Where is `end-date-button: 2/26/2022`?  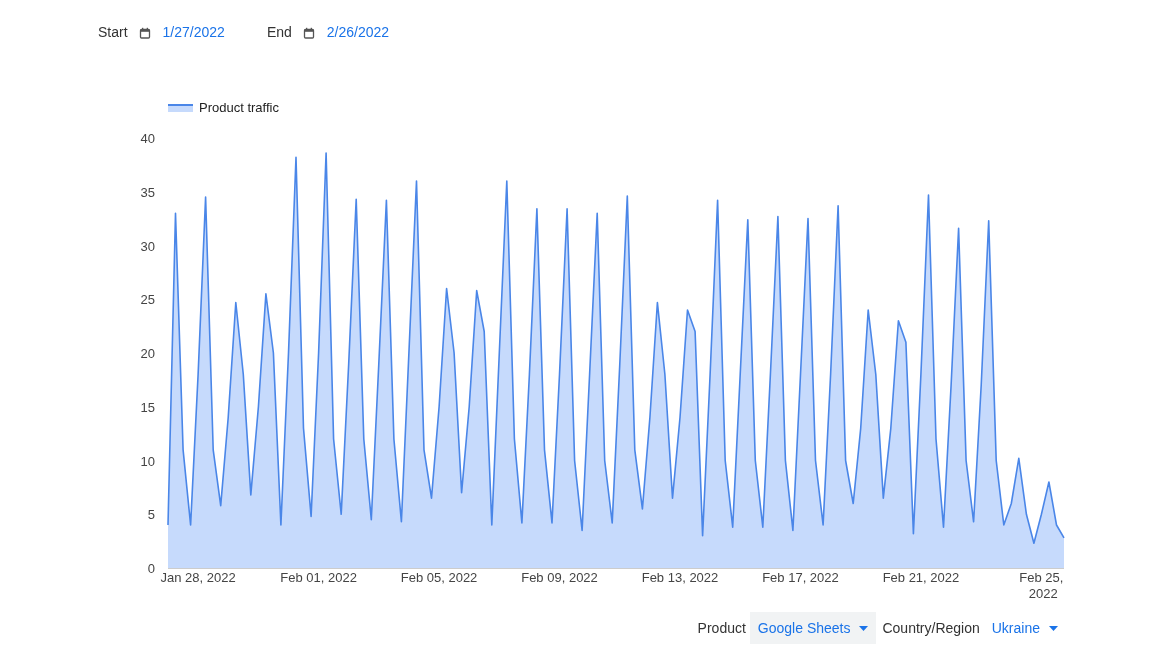
end-date-button: 2/26/2022 is located at coordinates (358, 32).